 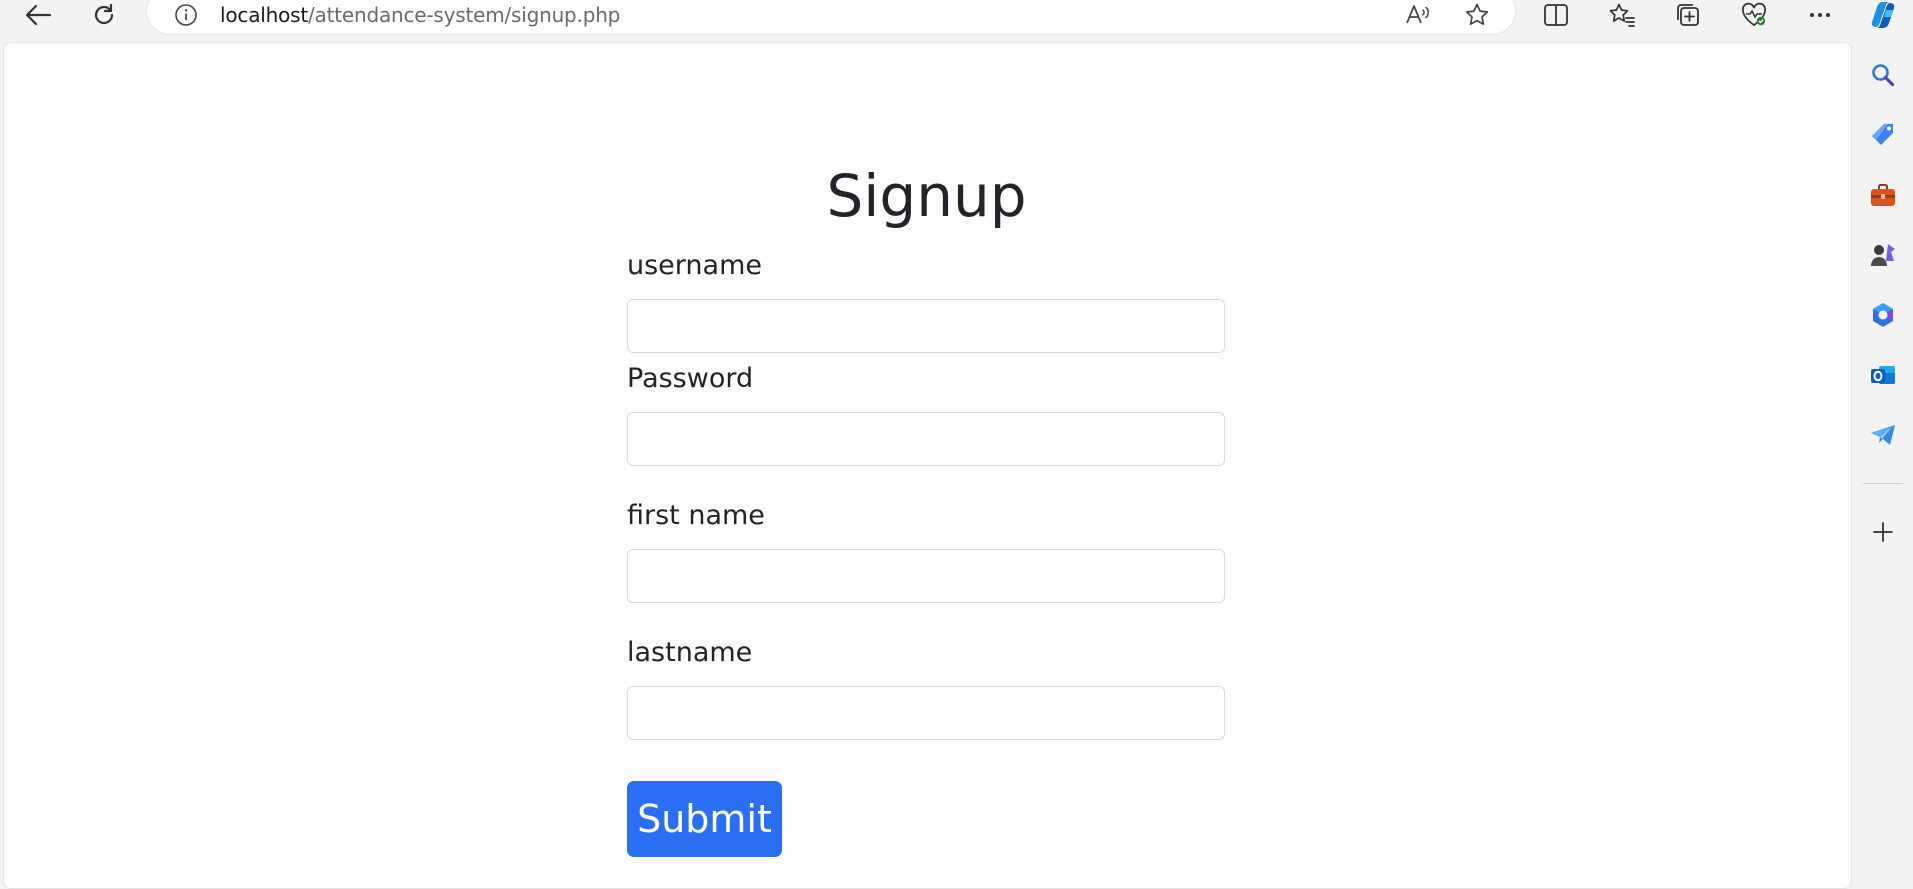 I want to click on outlook-icon, so click(x=1883, y=375).